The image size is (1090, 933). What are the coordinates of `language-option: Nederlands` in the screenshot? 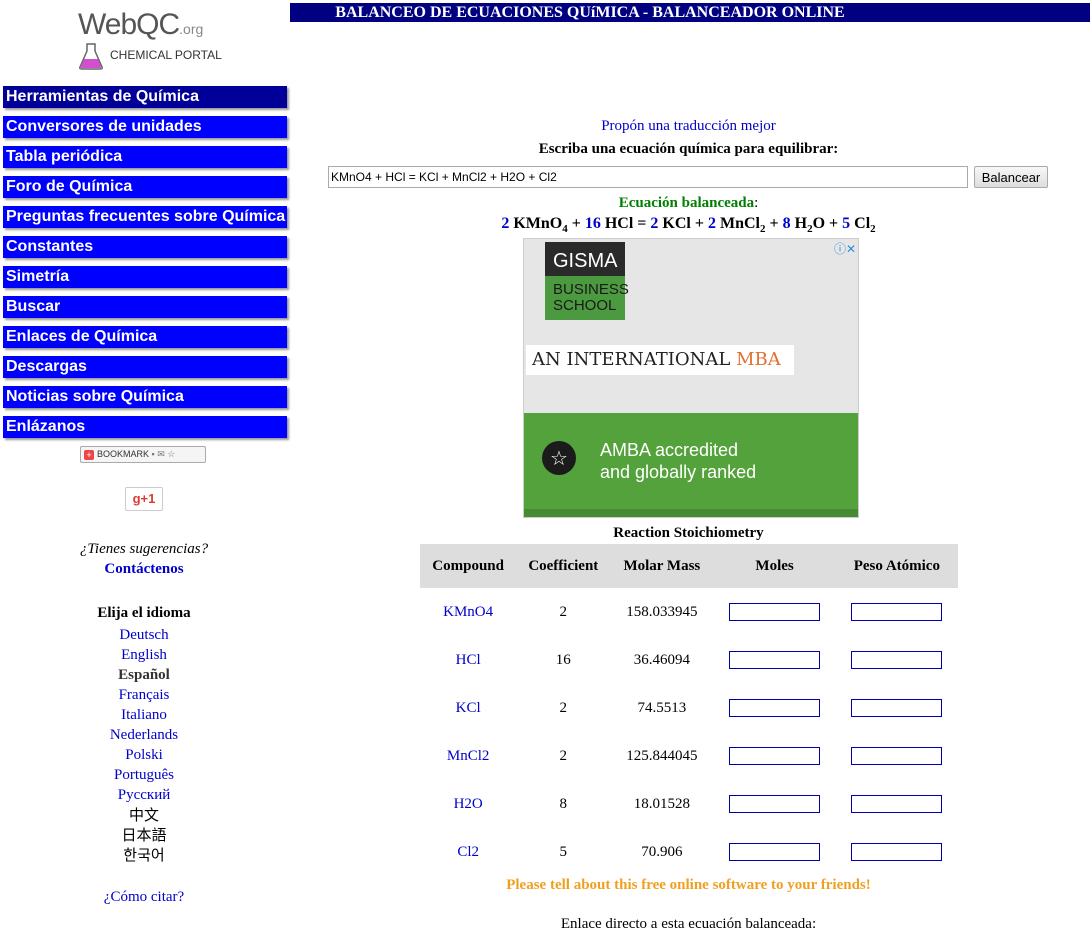 It's located at (144, 735).